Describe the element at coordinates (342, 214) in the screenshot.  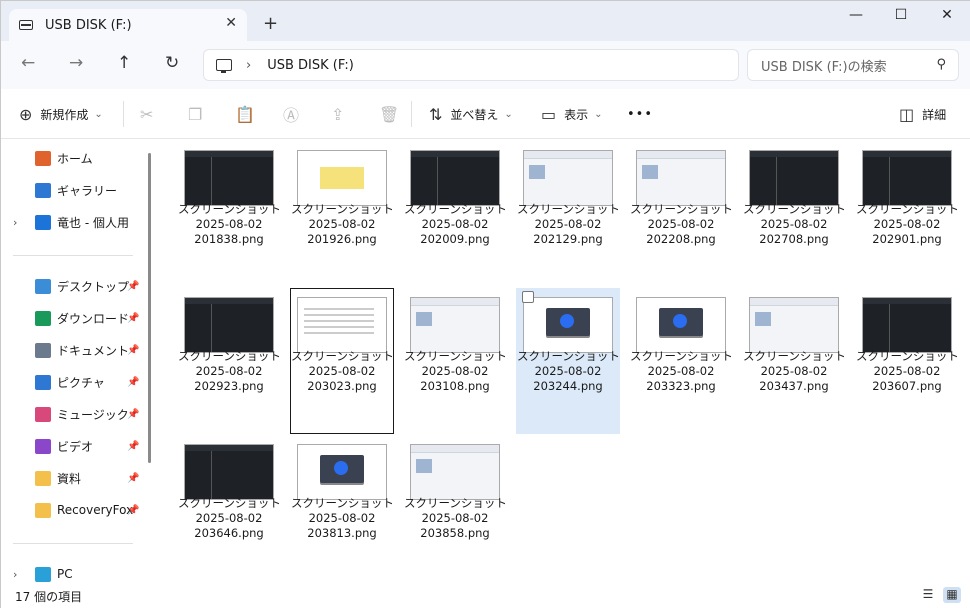
I see `file-item: スクリーンショット 2025-08-02 201926.png` at that location.